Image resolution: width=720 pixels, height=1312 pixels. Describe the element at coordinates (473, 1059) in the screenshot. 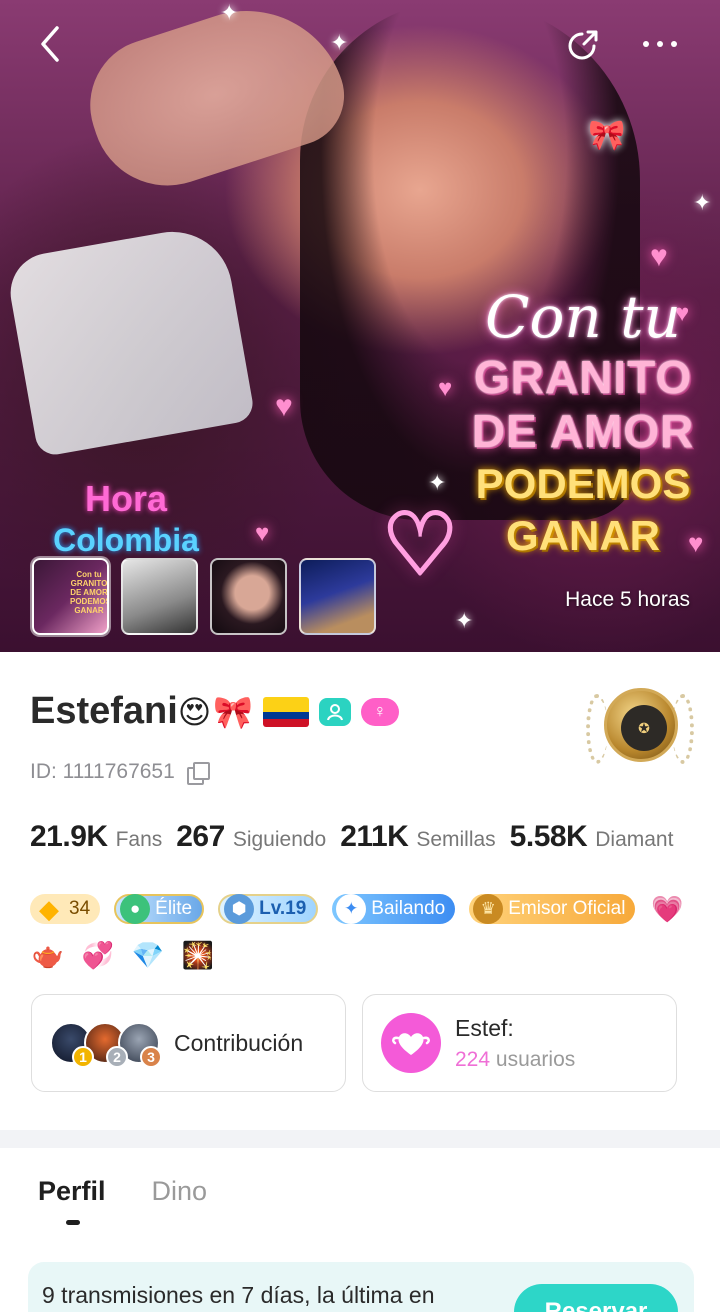

I see `fan-club-count: 224` at that location.